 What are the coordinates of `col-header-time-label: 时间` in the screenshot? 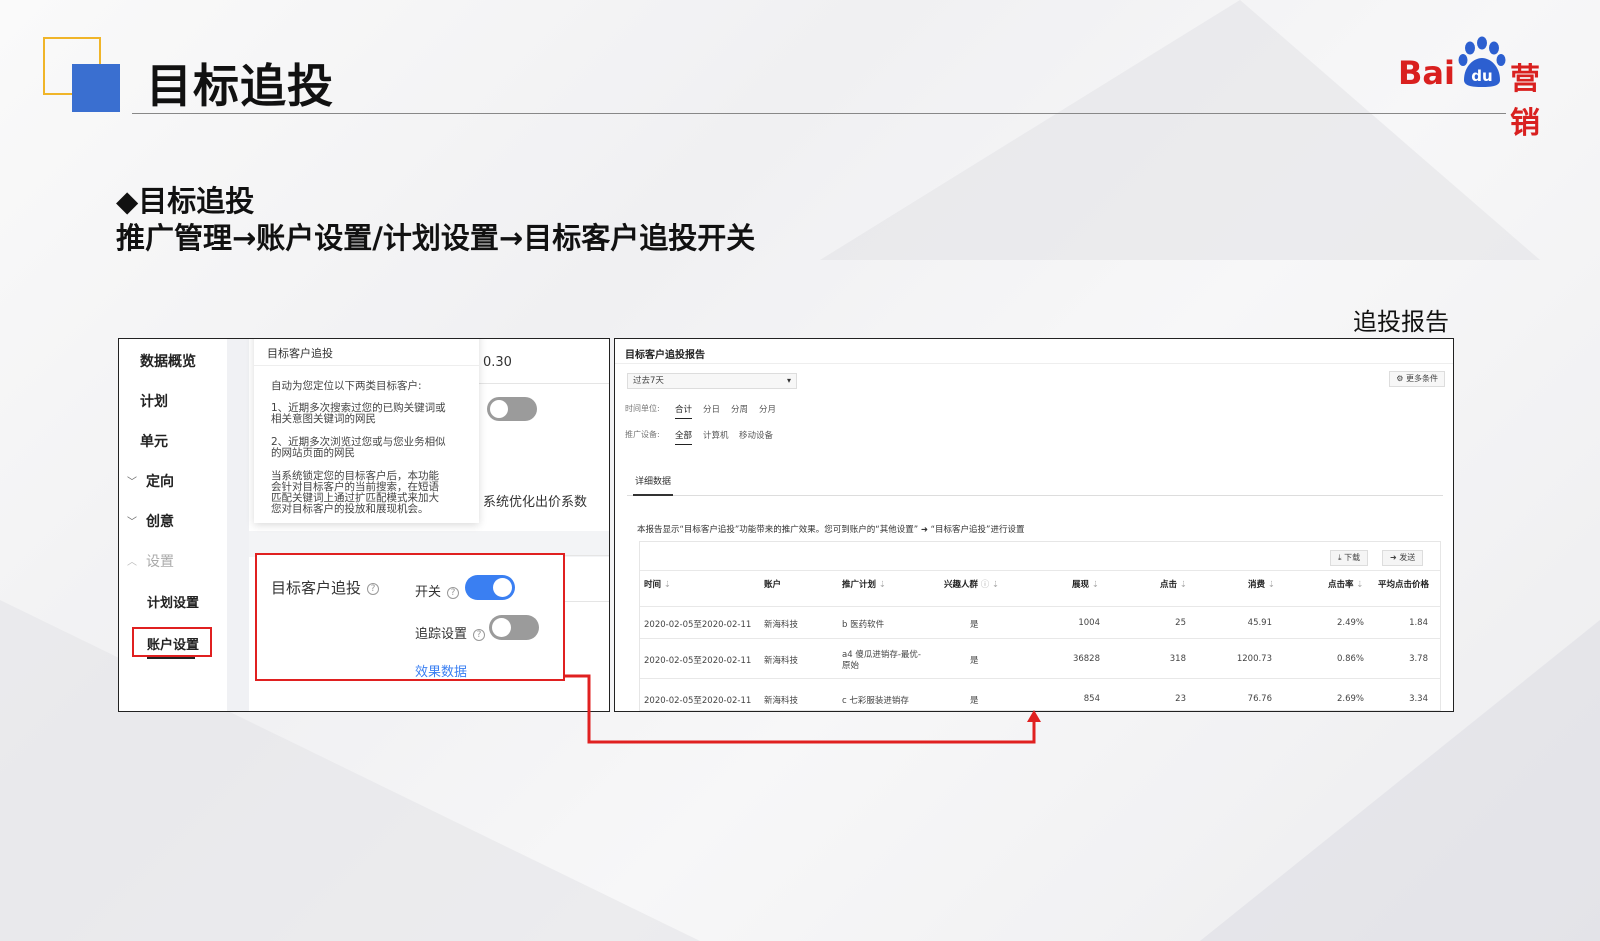 It's located at (653, 585).